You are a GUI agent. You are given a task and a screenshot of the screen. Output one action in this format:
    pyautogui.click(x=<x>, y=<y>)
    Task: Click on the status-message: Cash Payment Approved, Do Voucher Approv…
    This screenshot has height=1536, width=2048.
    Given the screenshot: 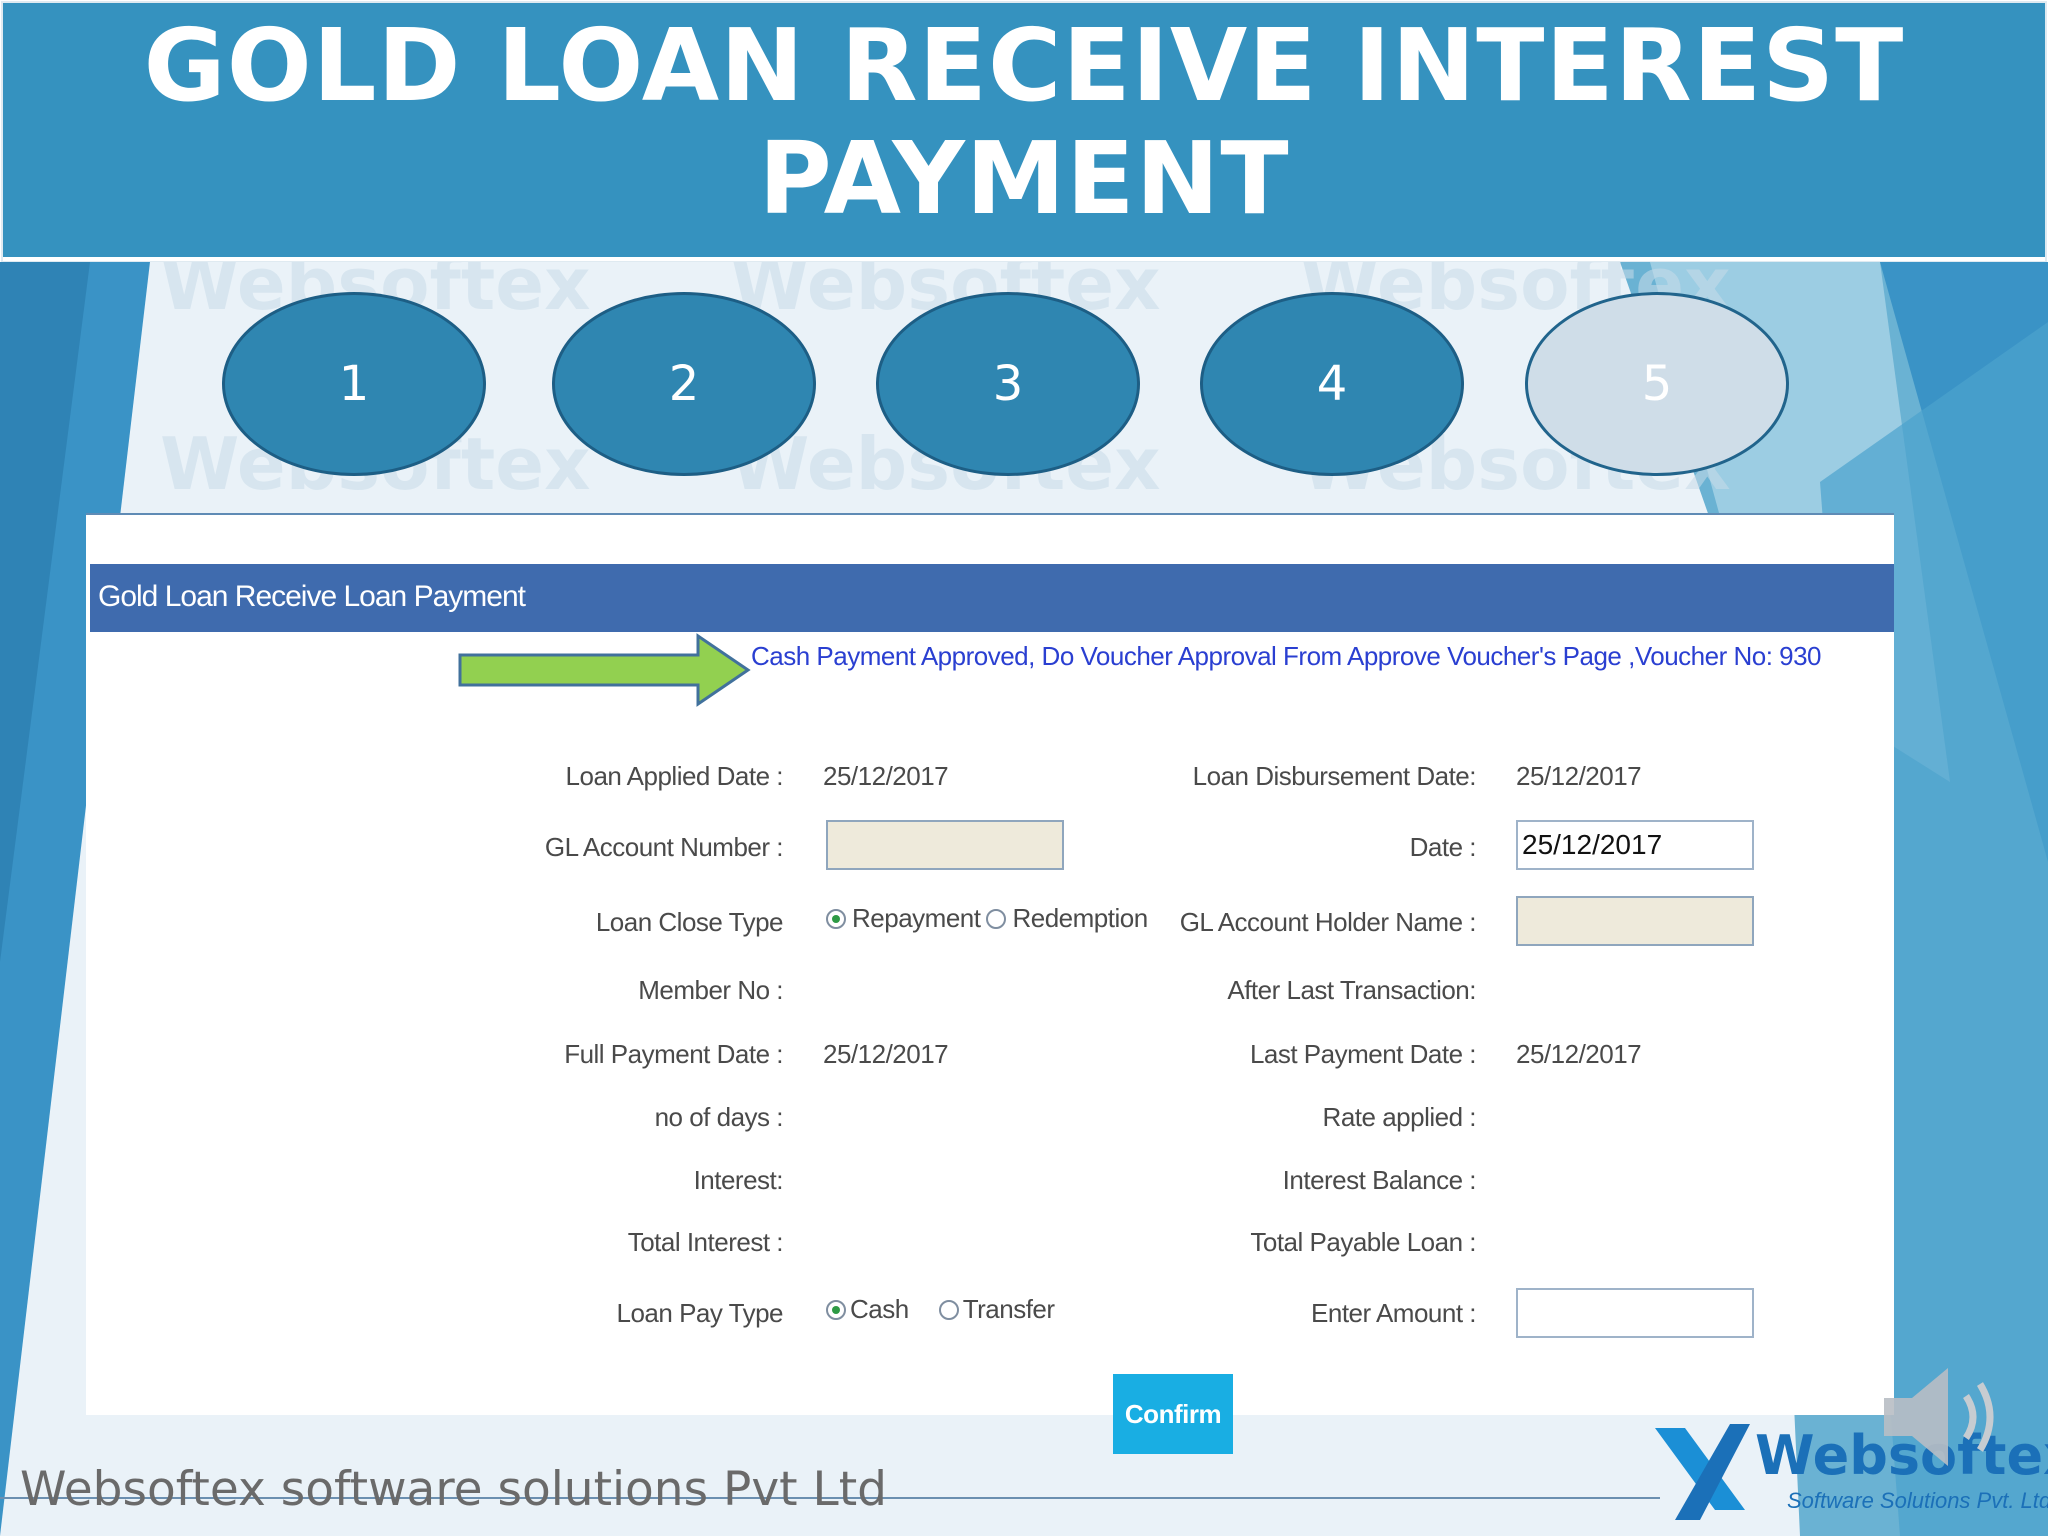 What is the action you would take?
    pyautogui.click(x=1286, y=656)
    